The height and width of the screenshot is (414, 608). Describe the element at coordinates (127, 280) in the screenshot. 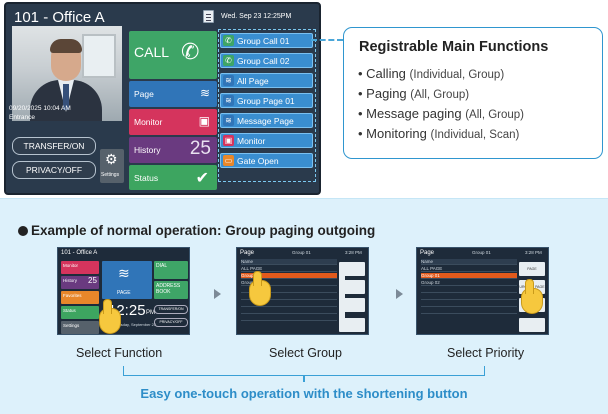

I see `mini-page-tile: ≋ PAGE` at that location.